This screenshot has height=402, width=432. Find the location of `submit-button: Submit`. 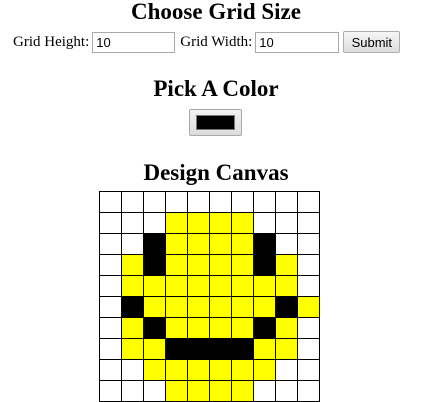

submit-button: Submit is located at coordinates (372, 42).